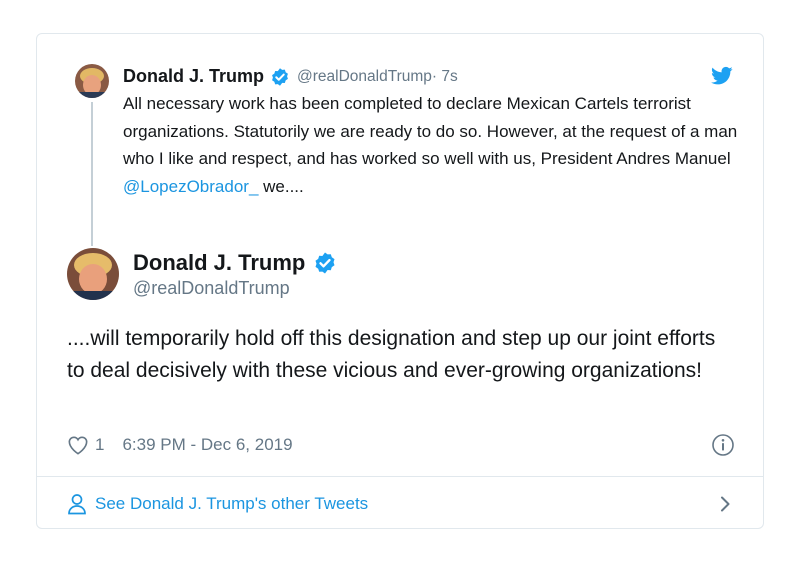 The width and height of the screenshot is (800, 562). I want to click on main-handle: @realDonaldTrump, so click(211, 288).